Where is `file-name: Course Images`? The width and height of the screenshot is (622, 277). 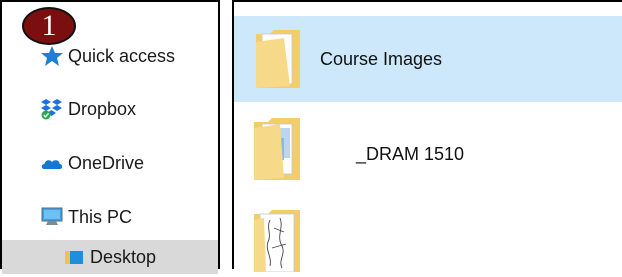
file-name: Course Images is located at coordinates (381, 59).